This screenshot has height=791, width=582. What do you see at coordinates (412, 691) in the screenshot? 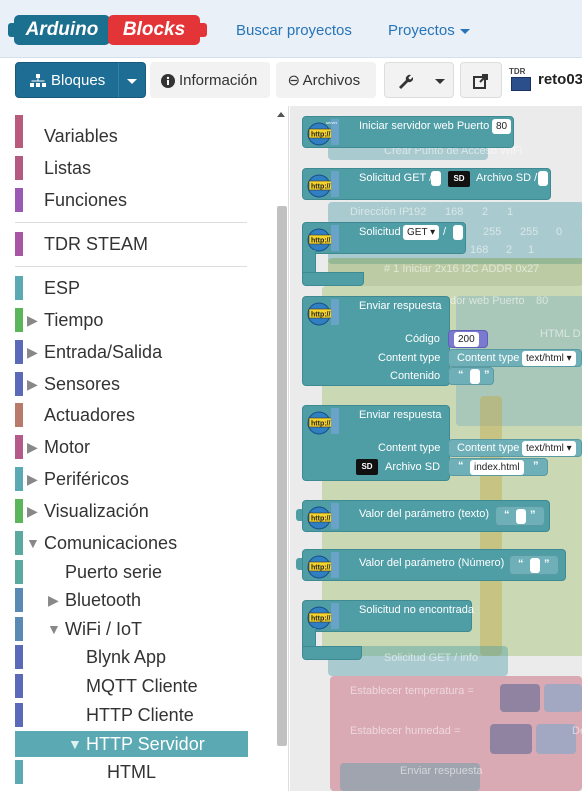
I see `ghost-text: Establecer temperatura =` at bounding box center [412, 691].